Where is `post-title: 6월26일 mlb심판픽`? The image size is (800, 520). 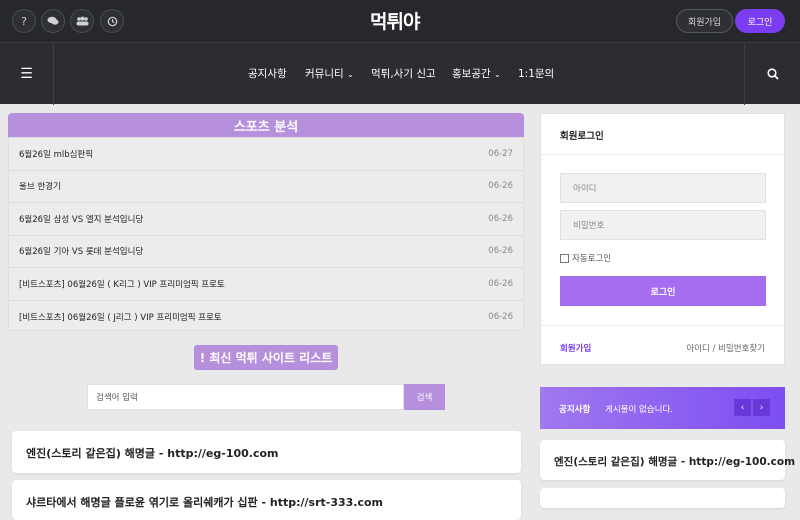
post-title: 6월26일 mlb심판픽 is located at coordinates (56, 154).